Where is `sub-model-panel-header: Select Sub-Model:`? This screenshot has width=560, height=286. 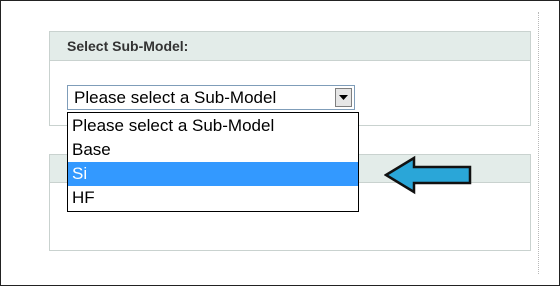
sub-model-panel-header: Select Sub-Model: is located at coordinates (290, 46).